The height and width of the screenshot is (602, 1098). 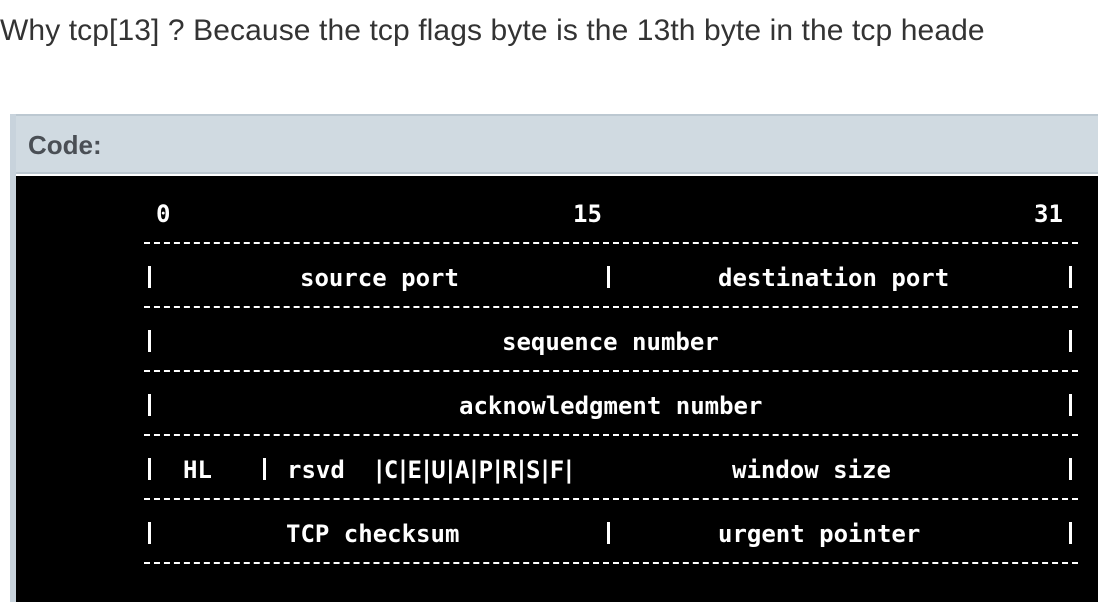 What do you see at coordinates (610, 342) in the screenshot?
I see `field-sequence-number: sequence number` at bounding box center [610, 342].